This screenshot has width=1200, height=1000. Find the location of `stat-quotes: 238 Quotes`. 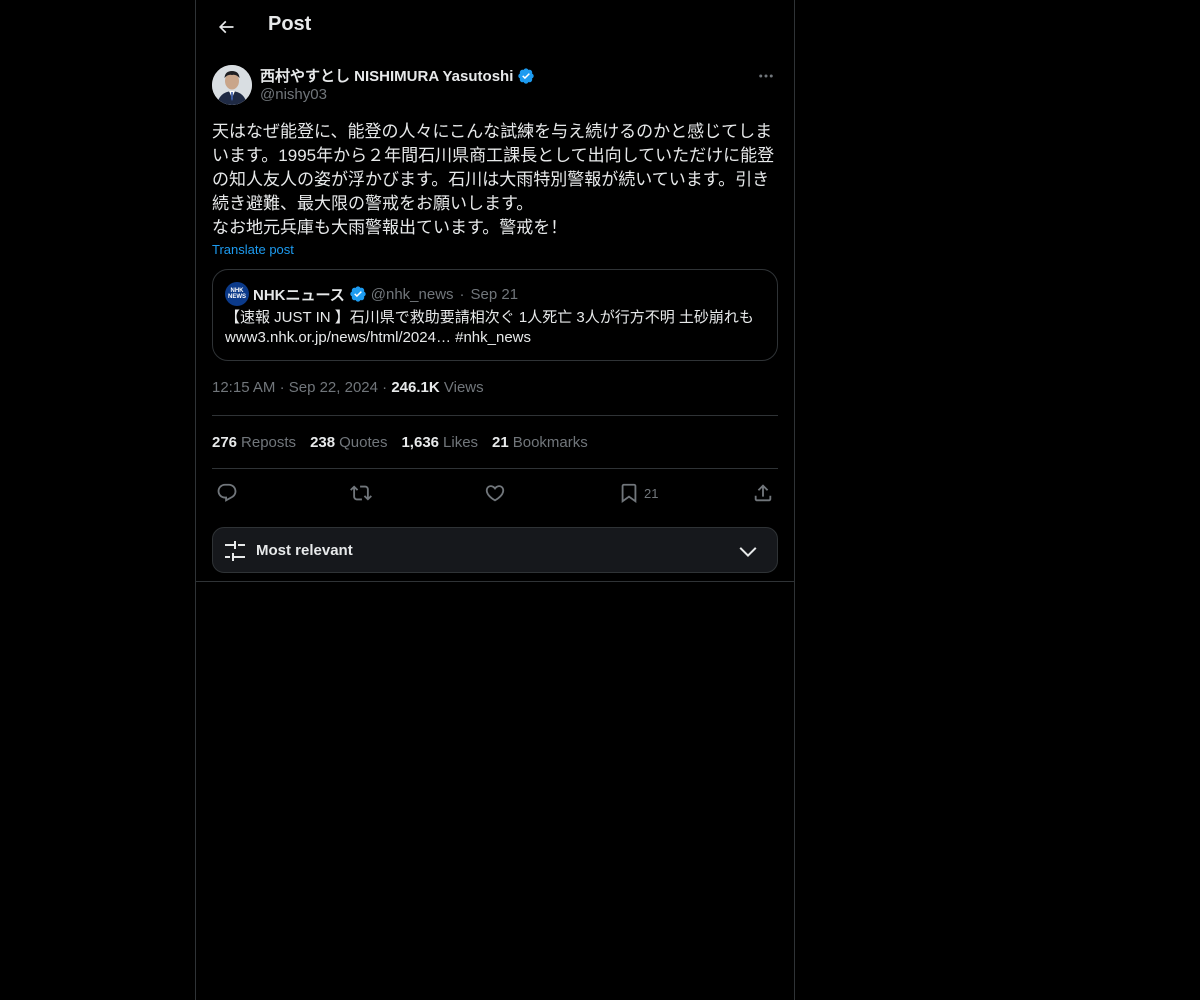

stat-quotes: 238 Quotes is located at coordinates (348, 442).